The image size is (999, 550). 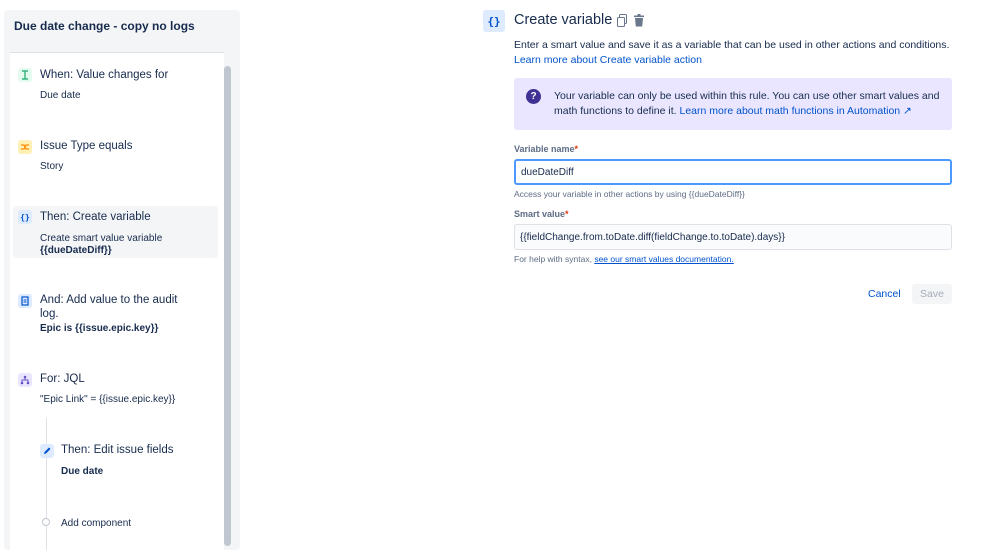 What do you see at coordinates (62, 379) in the screenshot?
I see `step-branch-title: For: JQL` at bounding box center [62, 379].